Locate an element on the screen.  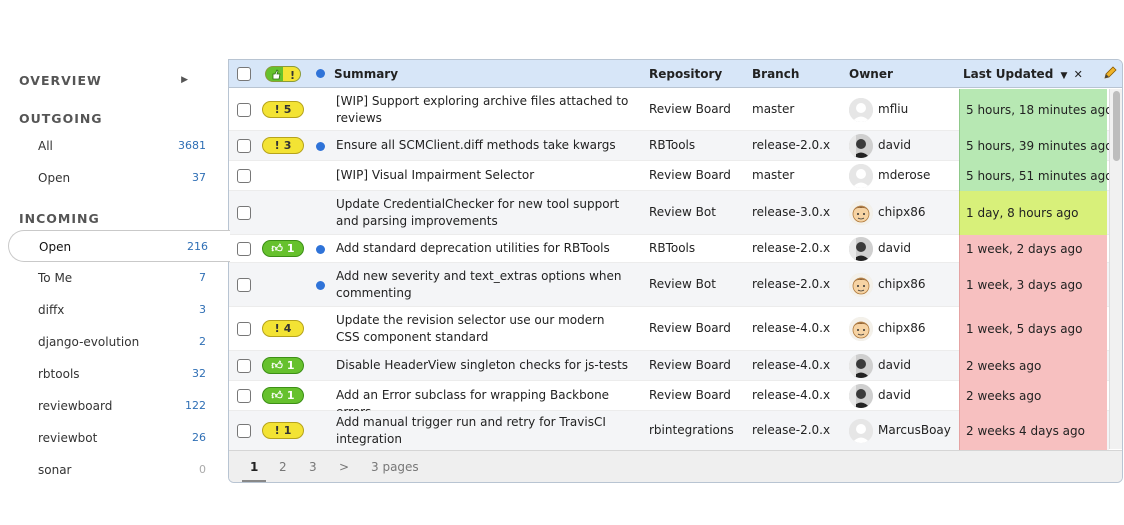
table-scrollbar is located at coordinates (1115, 269).